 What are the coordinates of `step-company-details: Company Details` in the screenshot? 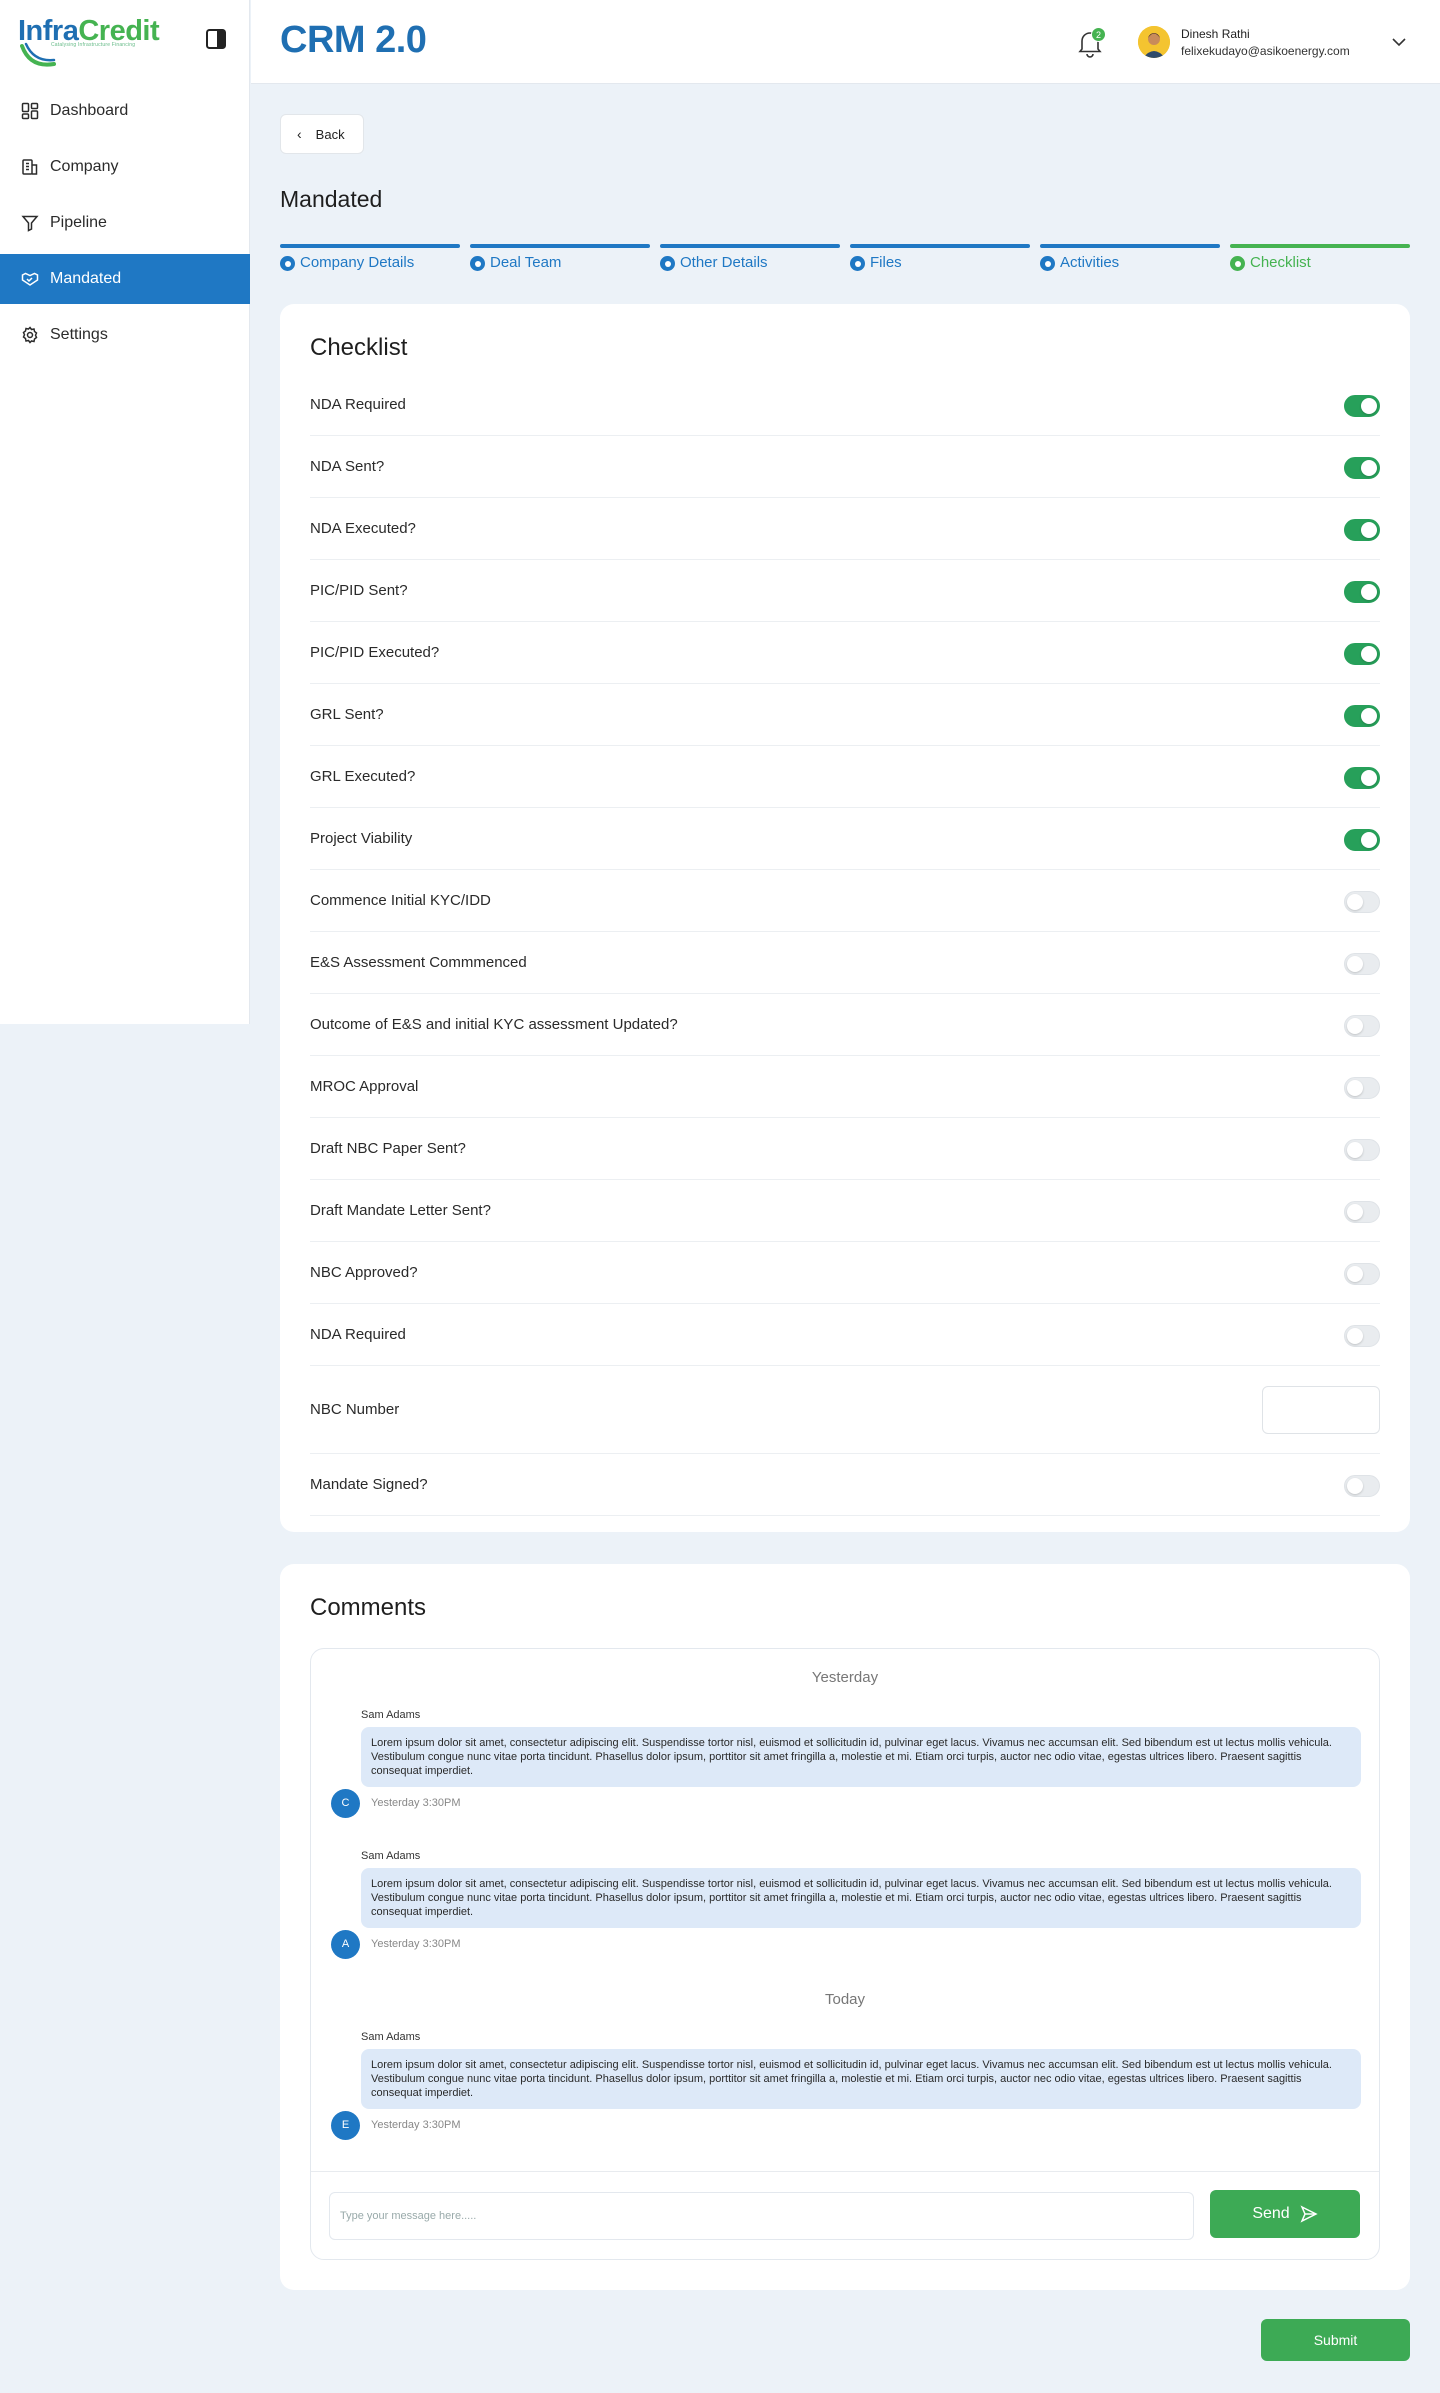 It's located at (370, 259).